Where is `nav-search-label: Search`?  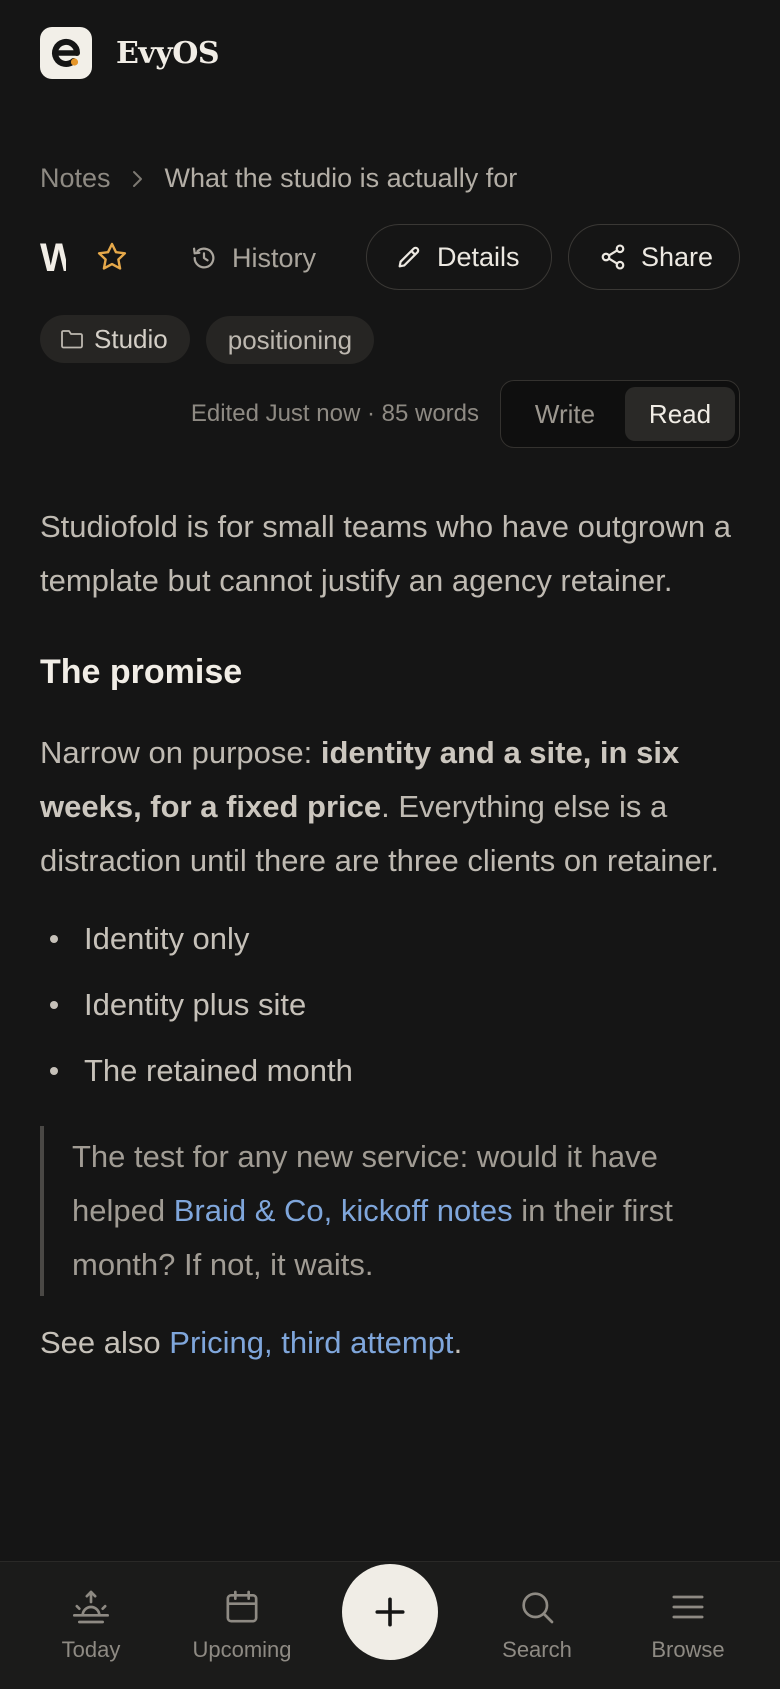
nav-search-label: Search is located at coordinates (537, 1649).